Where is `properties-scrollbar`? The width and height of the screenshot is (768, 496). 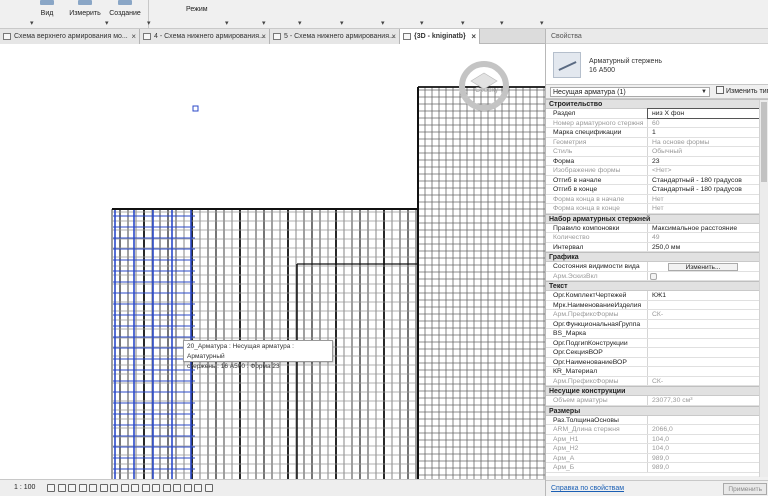 properties-scrollbar is located at coordinates (763, 288).